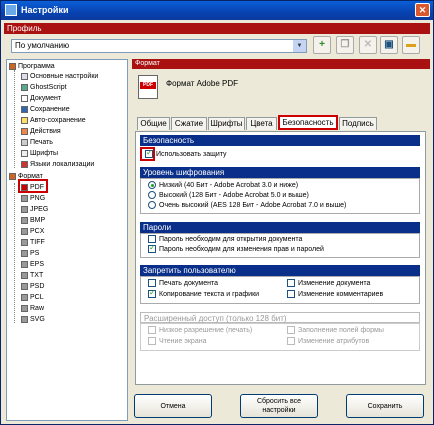 The width and height of the screenshot is (434, 425). What do you see at coordinates (33, 221) in the screenshot?
I see `tree-item-bmp: BMP` at bounding box center [33, 221].